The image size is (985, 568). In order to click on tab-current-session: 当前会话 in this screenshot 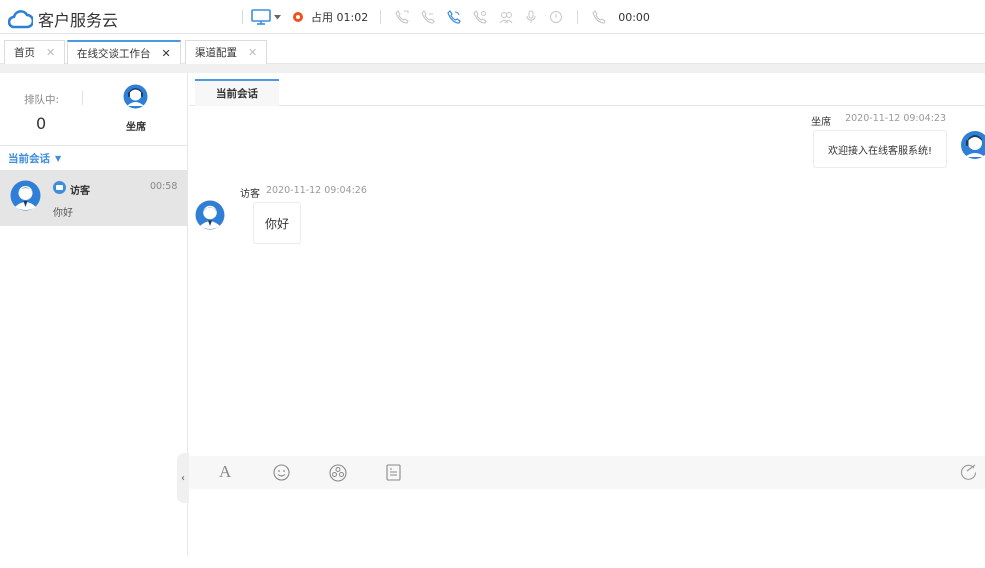, I will do `click(237, 92)`.